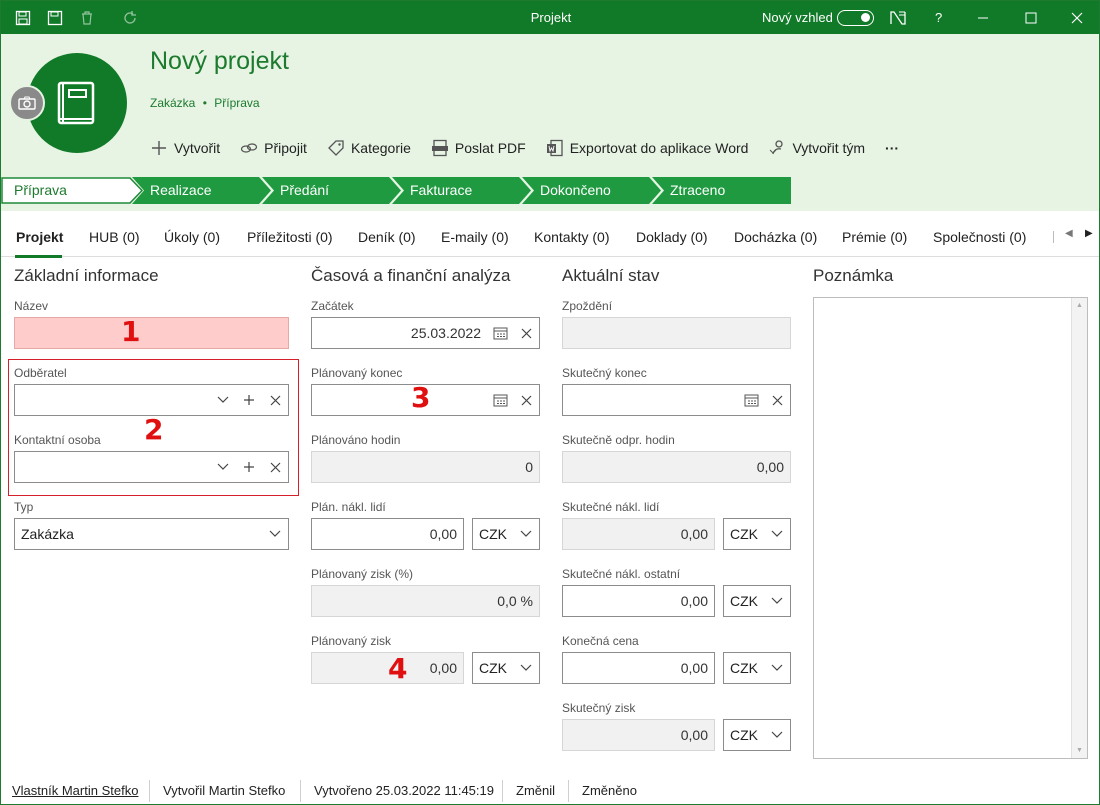 This screenshot has width=1100, height=805. I want to click on maximize-icon, so click(1031, 18).